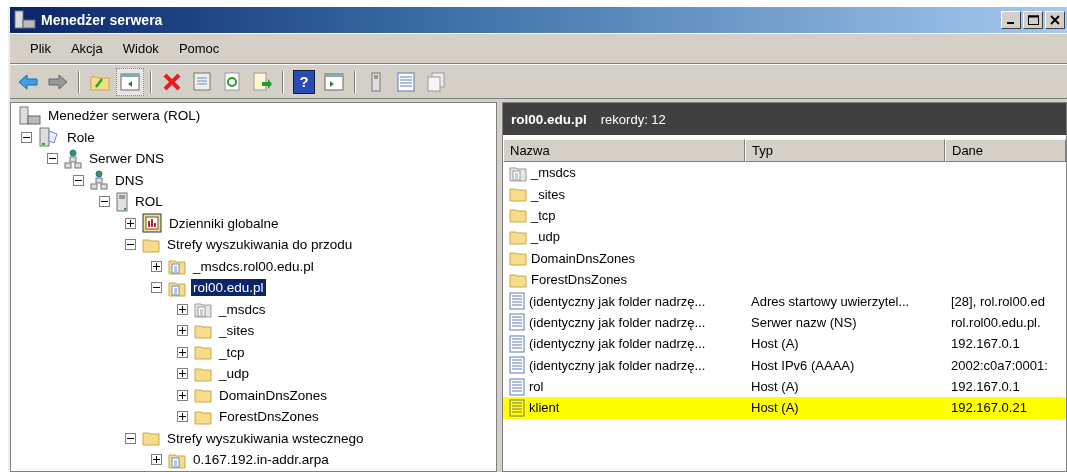 This screenshot has width=1067, height=472. I want to click on tree-item: _msdcs, so click(242, 309).